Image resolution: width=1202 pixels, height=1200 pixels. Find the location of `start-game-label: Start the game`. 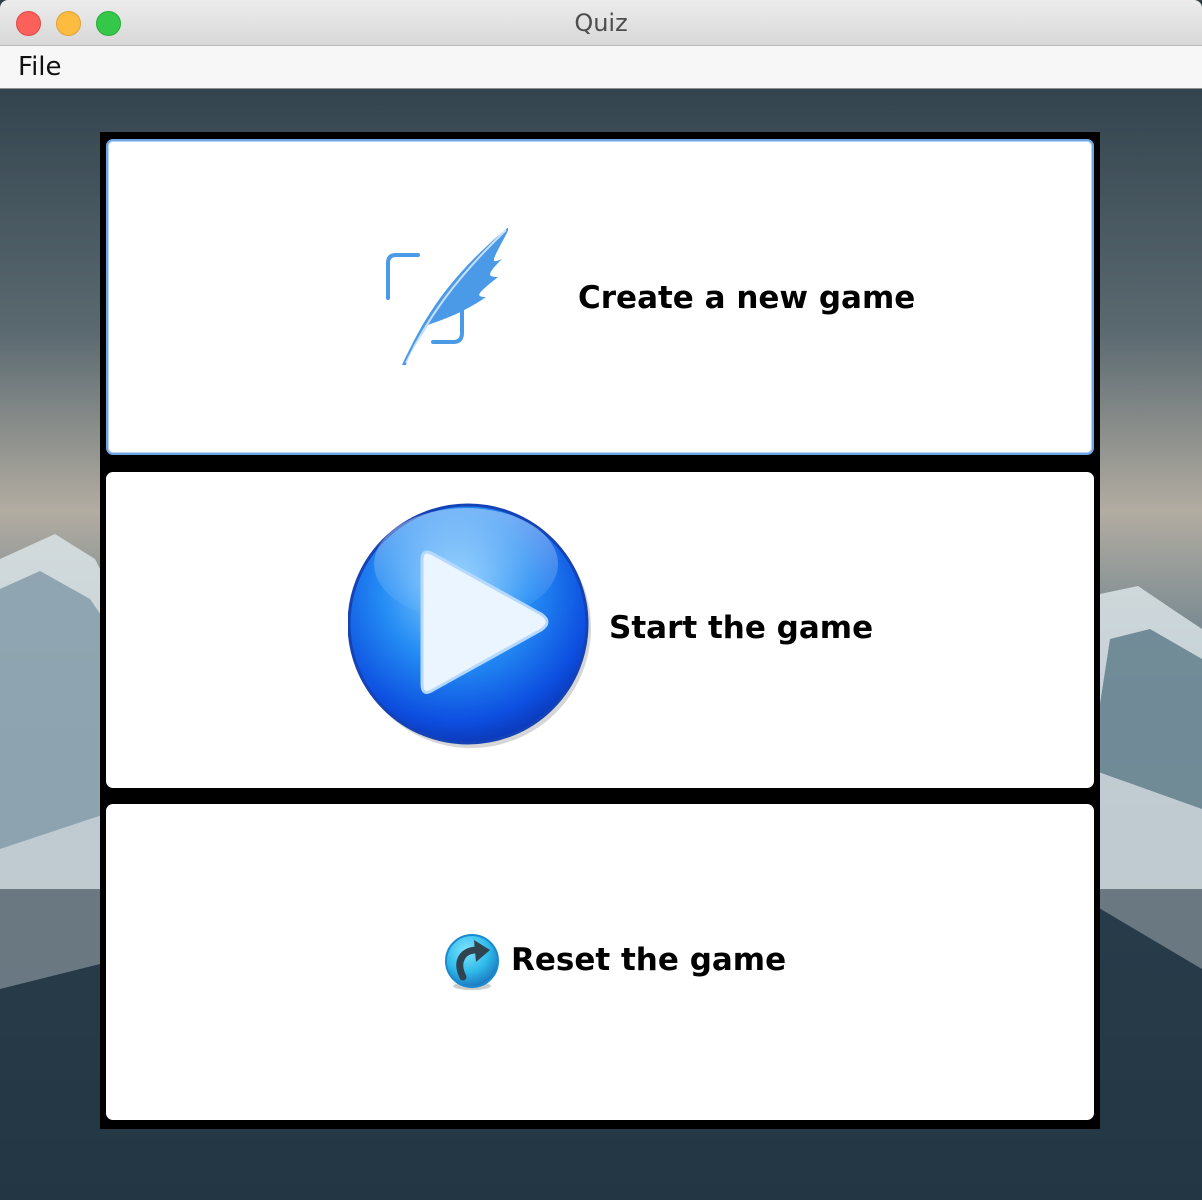

start-game-label: Start the game is located at coordinates (741, 628).